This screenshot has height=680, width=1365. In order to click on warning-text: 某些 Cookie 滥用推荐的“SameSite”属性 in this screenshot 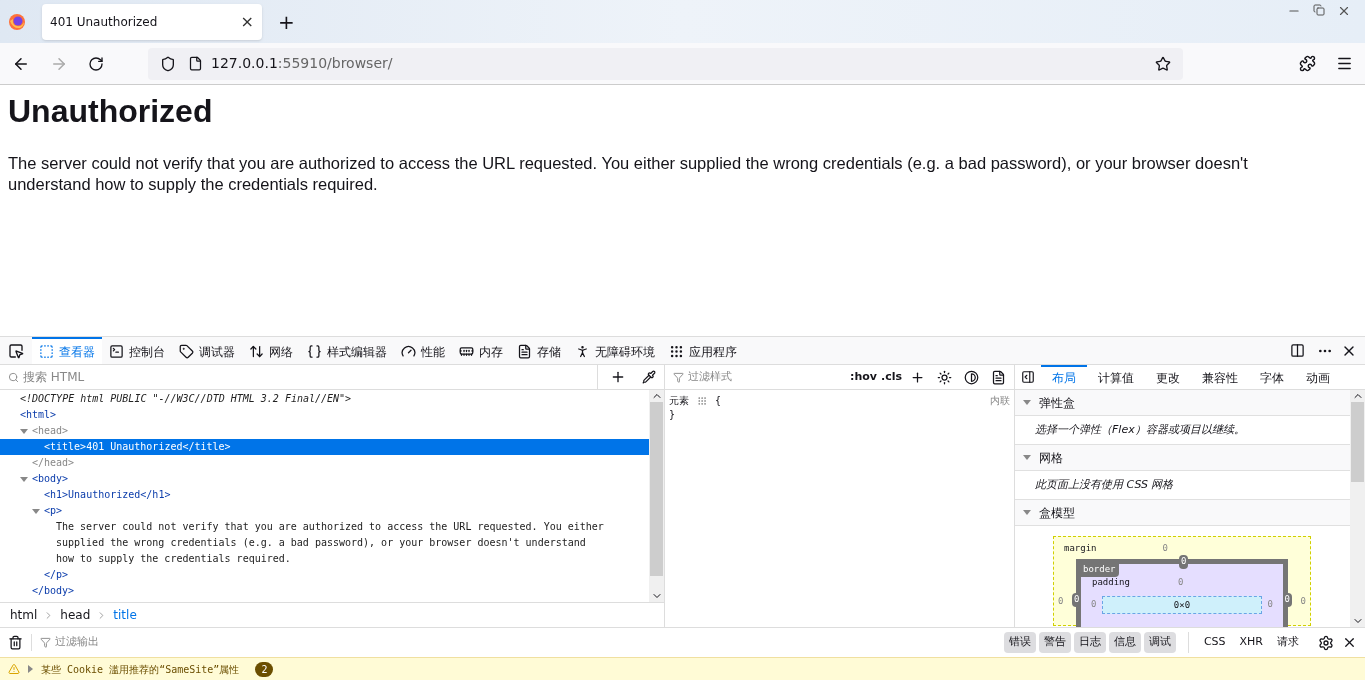, I will do `click(140, 669)`.